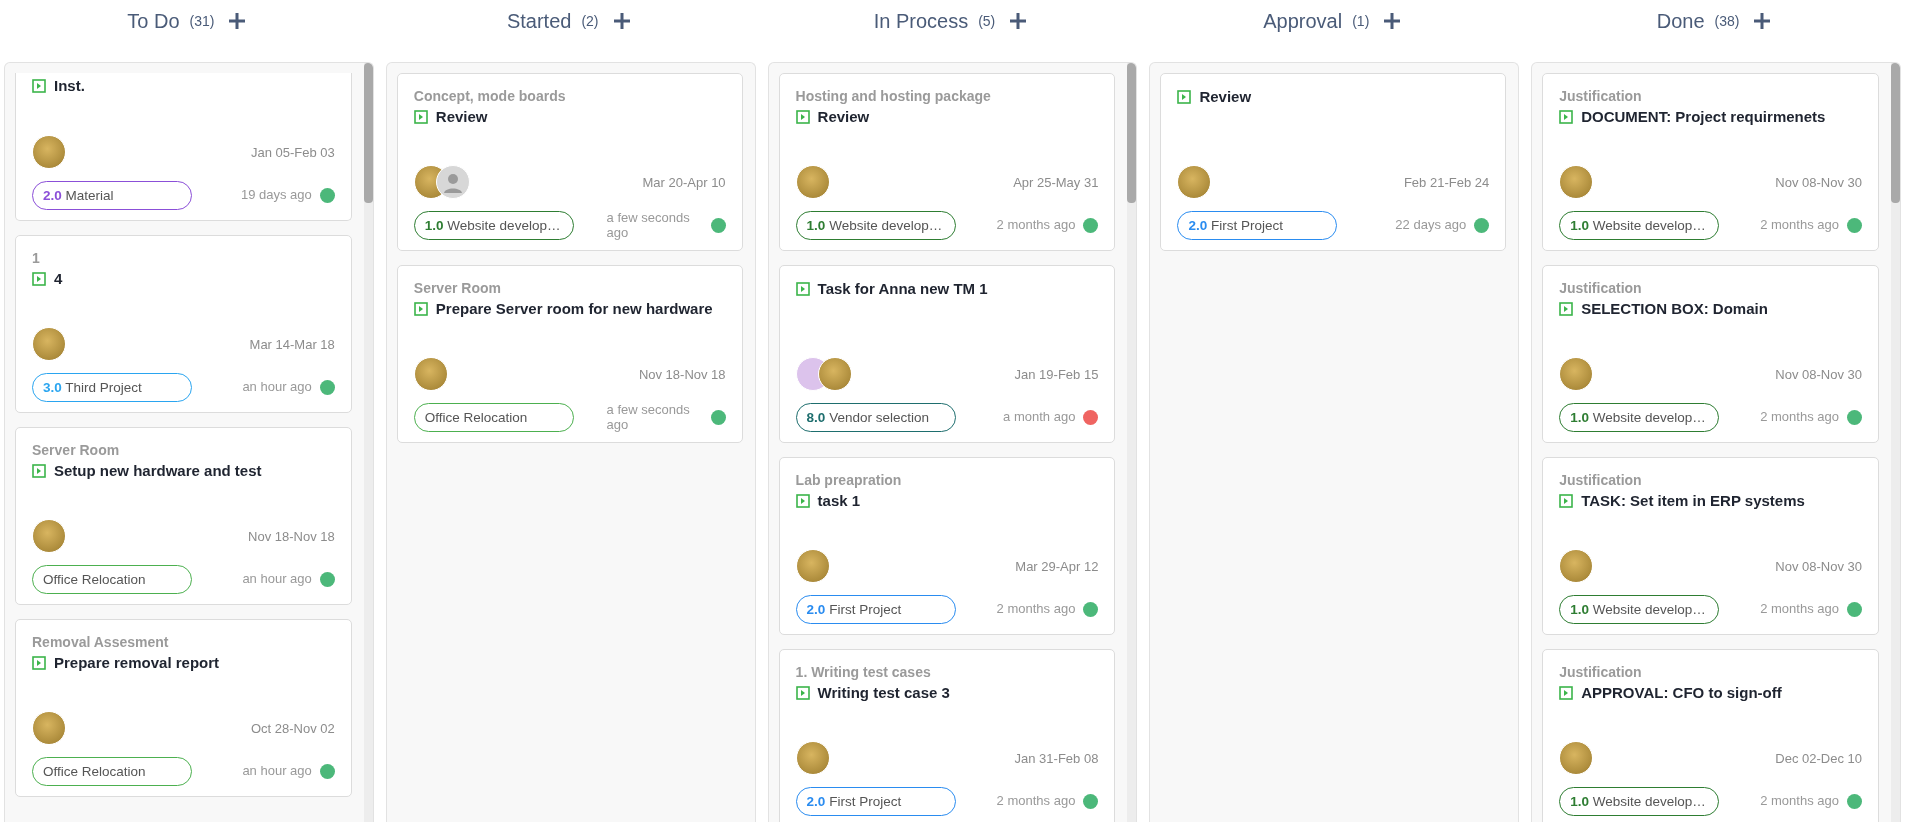 Image resolution: width=1905 pixels, height=822 pixels. What do you see at coordinates (1431, 225) in the screenshot?
I see `updated-time: 22 days ago` at bounding box center [1431, 225].